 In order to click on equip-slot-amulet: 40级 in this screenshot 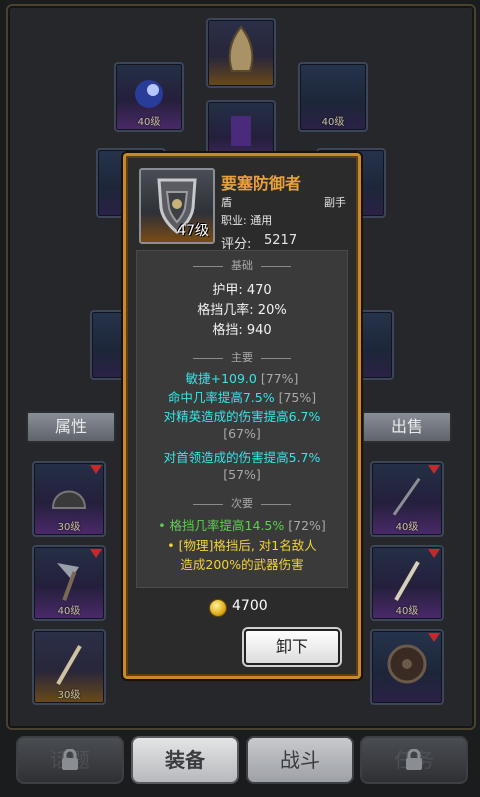, I will do `click(149, 97)`.